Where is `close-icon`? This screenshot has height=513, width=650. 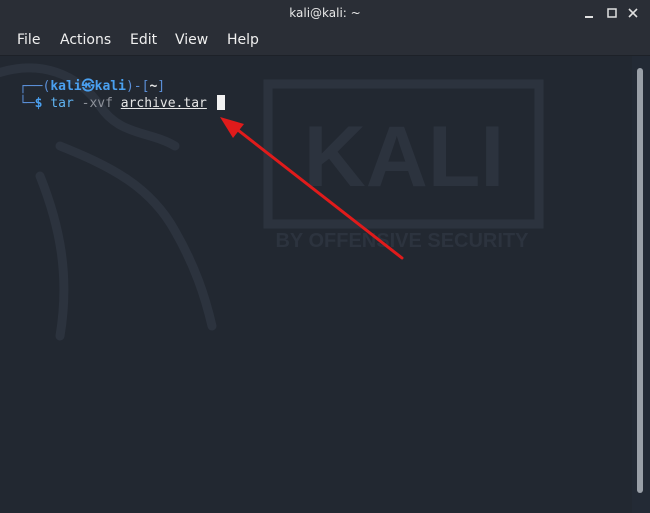 close-icon is located at coordinates (633, 13).